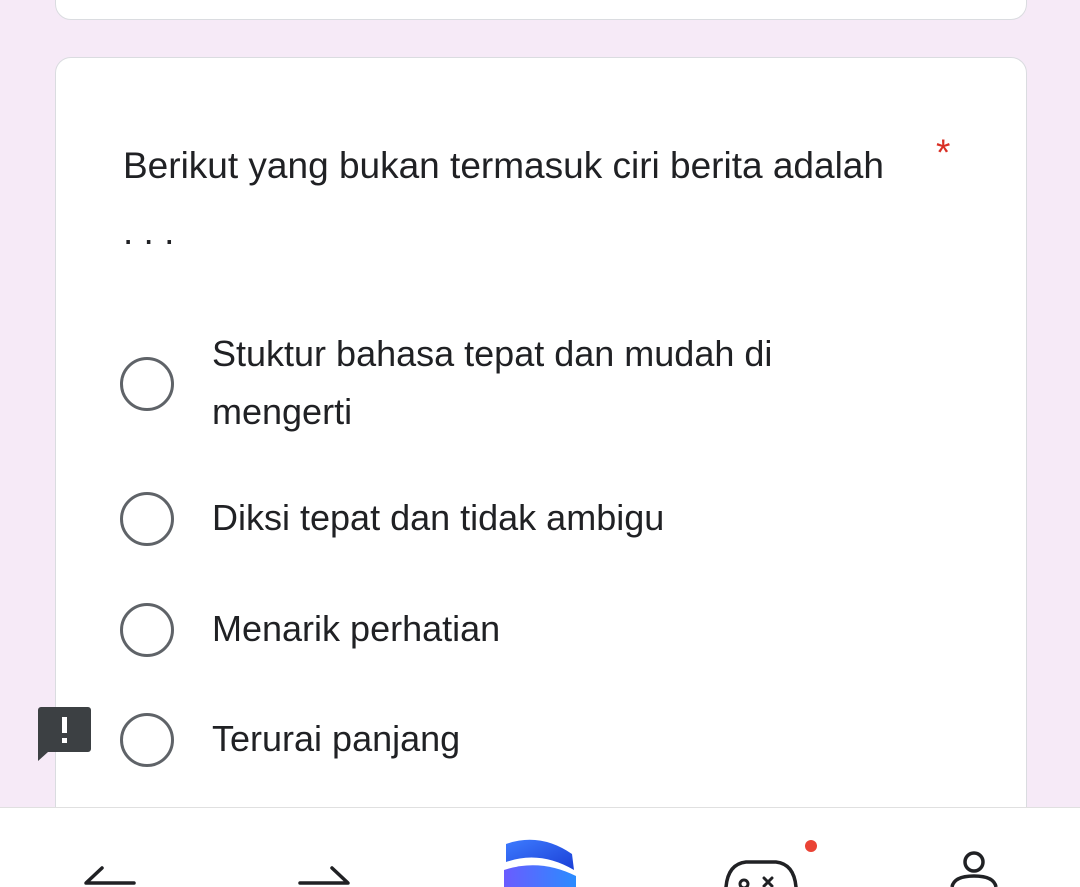 This screenshot has width=1080, height=887. I want to click on report-issue-button, so click(64, 734).